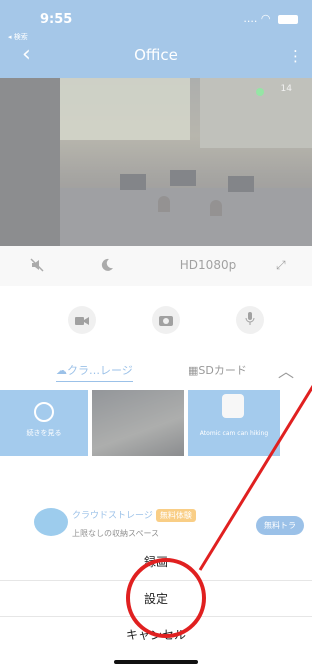 The image size is (320, 668). I want to click on sheet-record-button: 録画, so click(156, 562).